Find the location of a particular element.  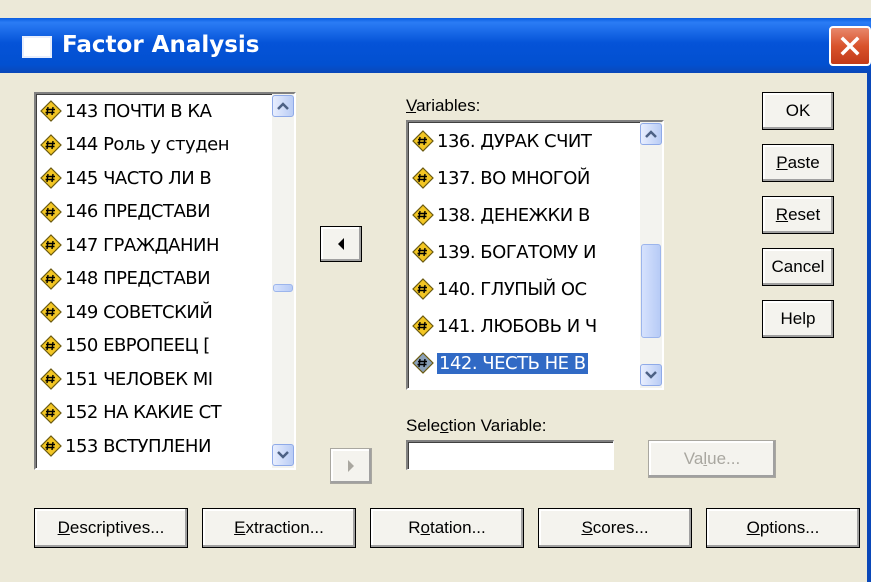

selection-variable-field is located at coordinates (510, 455).